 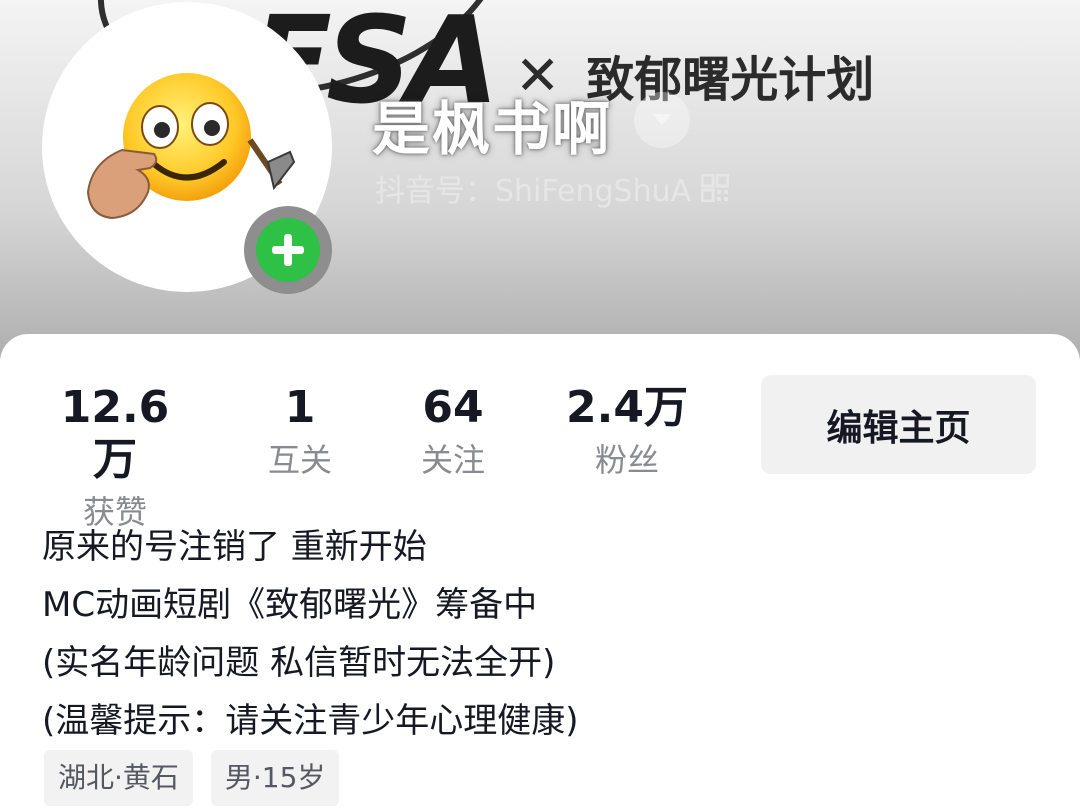 What do you see at coordinates (115, 433) in the screenshot?
I see `stat-likes-value: 12.6万` at bounding box center [115, 433].